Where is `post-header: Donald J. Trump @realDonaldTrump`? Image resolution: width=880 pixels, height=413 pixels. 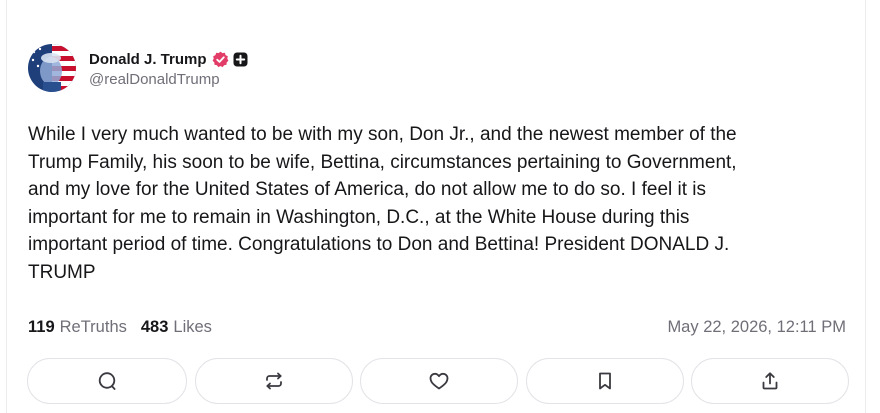 post-header: Donald J. Trump @realDonaldTrump is located at coordinates (138, 68).